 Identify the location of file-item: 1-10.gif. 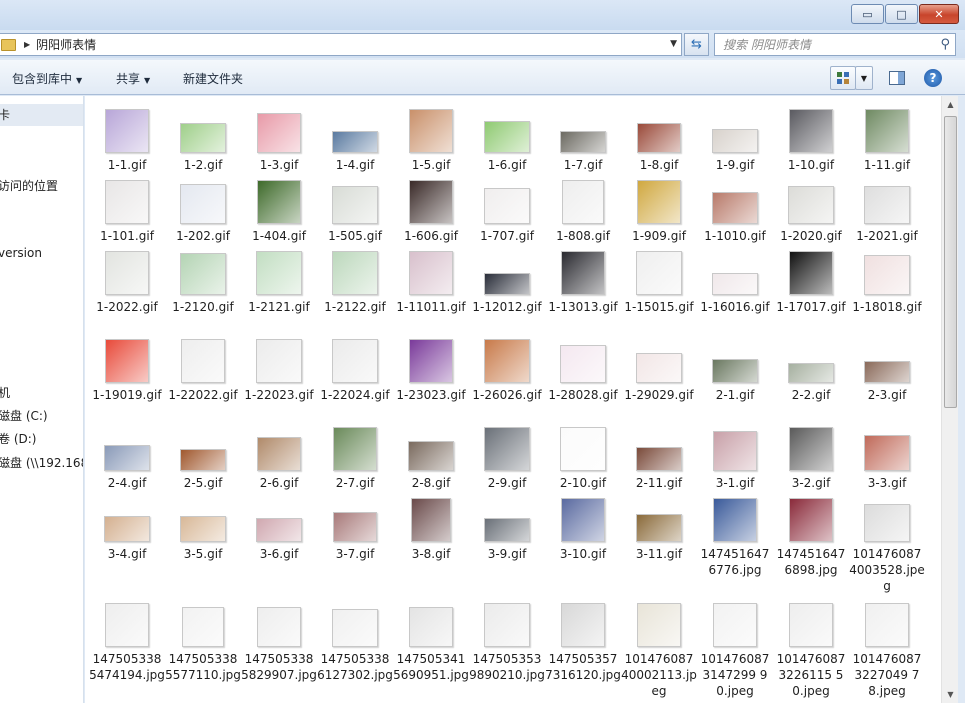
(811, 137).